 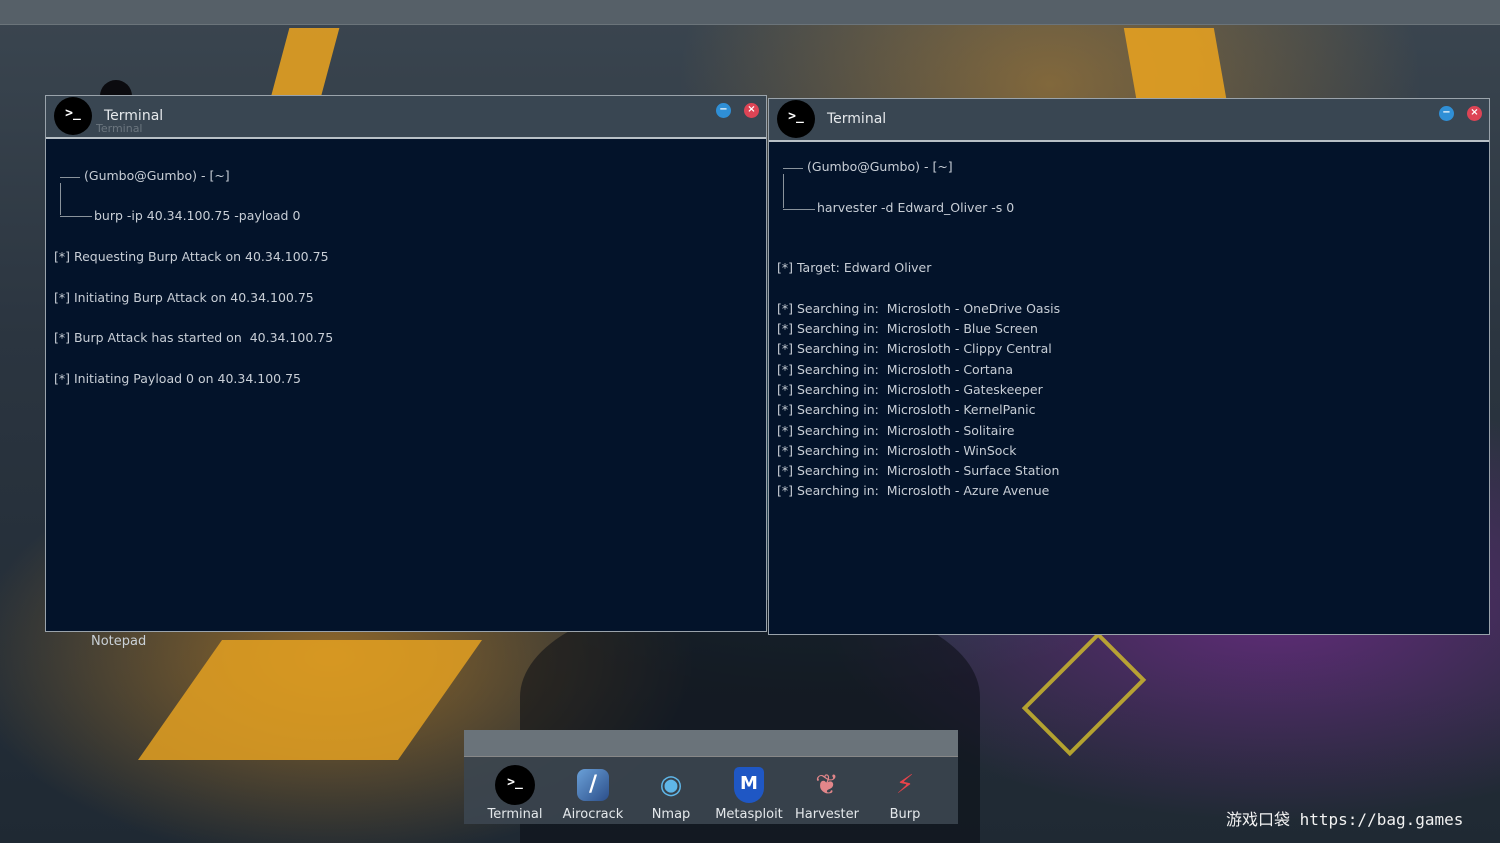 I want to click on dock-item-nmap: ◉ Nmap, so click(x=671, y=790).